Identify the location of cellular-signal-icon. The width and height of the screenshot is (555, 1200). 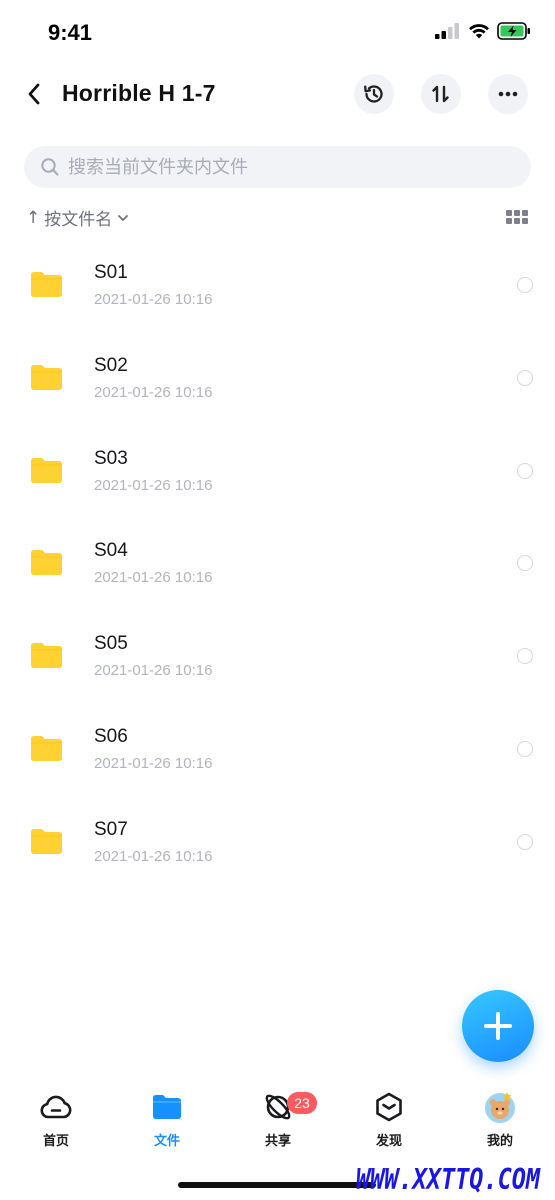
(447, 31).